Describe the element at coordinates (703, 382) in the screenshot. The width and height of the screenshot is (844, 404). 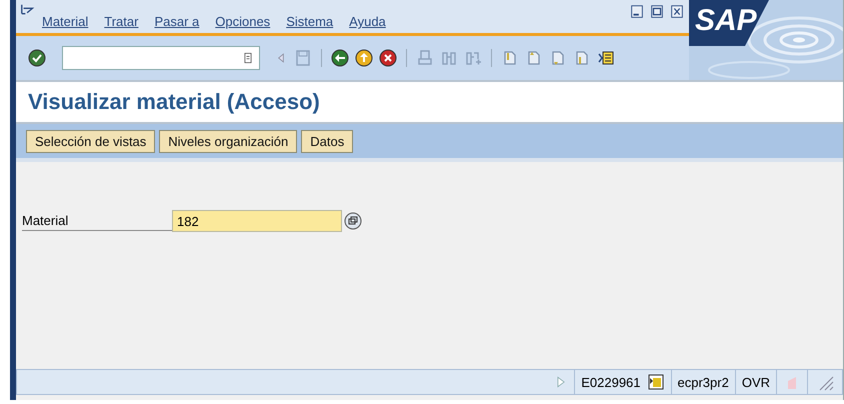
I see `server-name: ecpr3pr2` at that location.